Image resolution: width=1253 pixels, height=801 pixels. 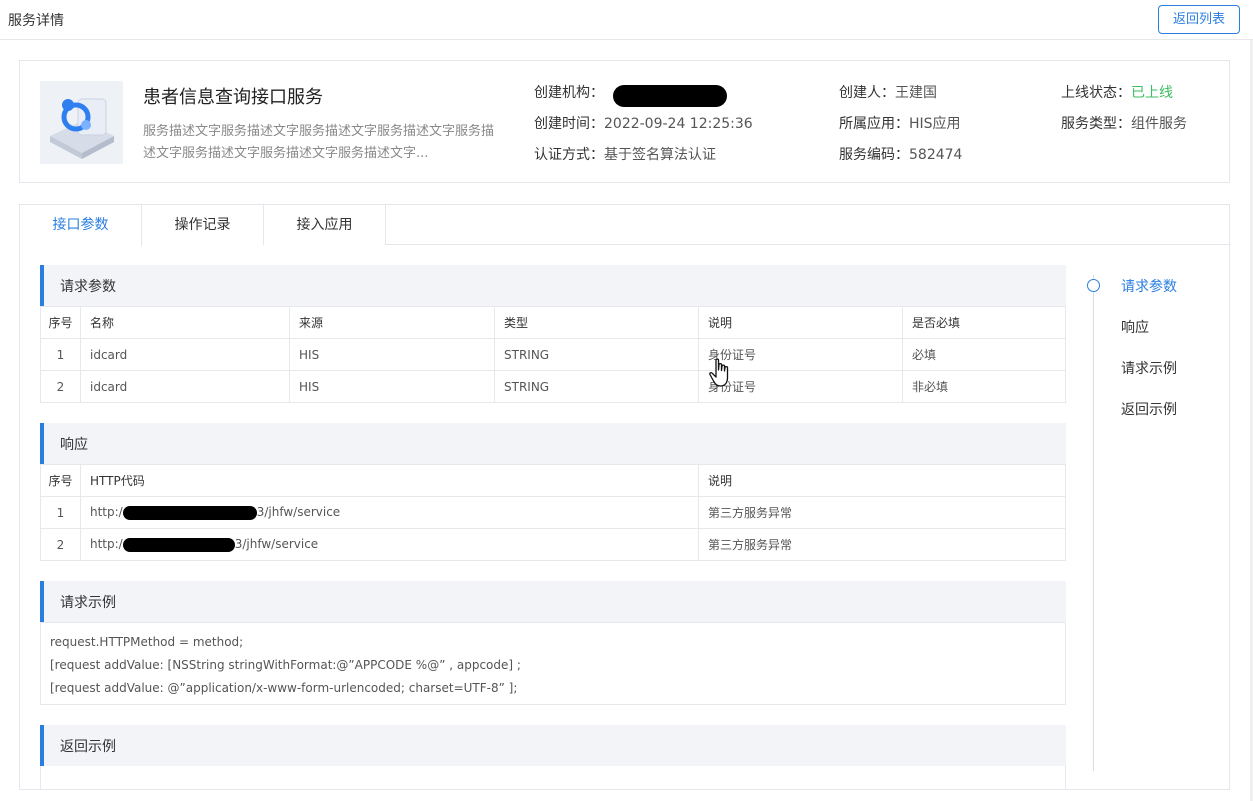 I want to click on created-org-label: 创建机构：, so click(x=569, y=93).